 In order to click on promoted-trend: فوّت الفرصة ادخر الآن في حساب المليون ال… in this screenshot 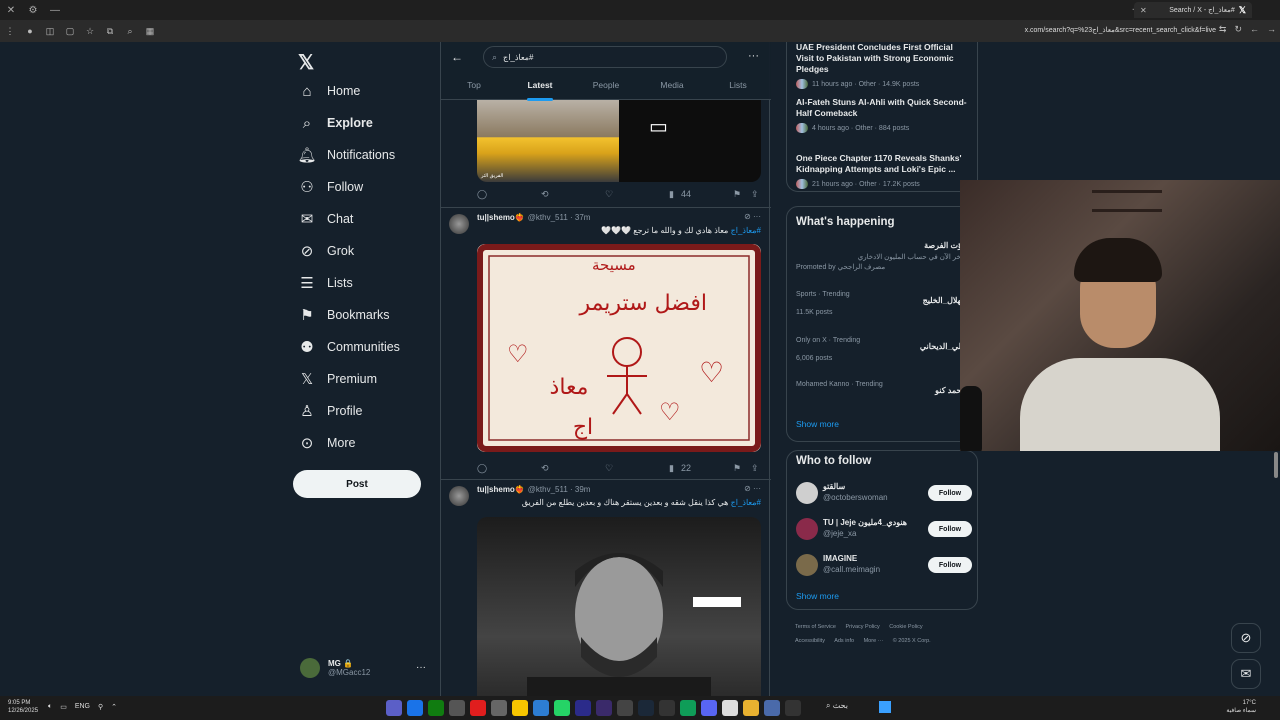, I will do `click(881, 256)`.